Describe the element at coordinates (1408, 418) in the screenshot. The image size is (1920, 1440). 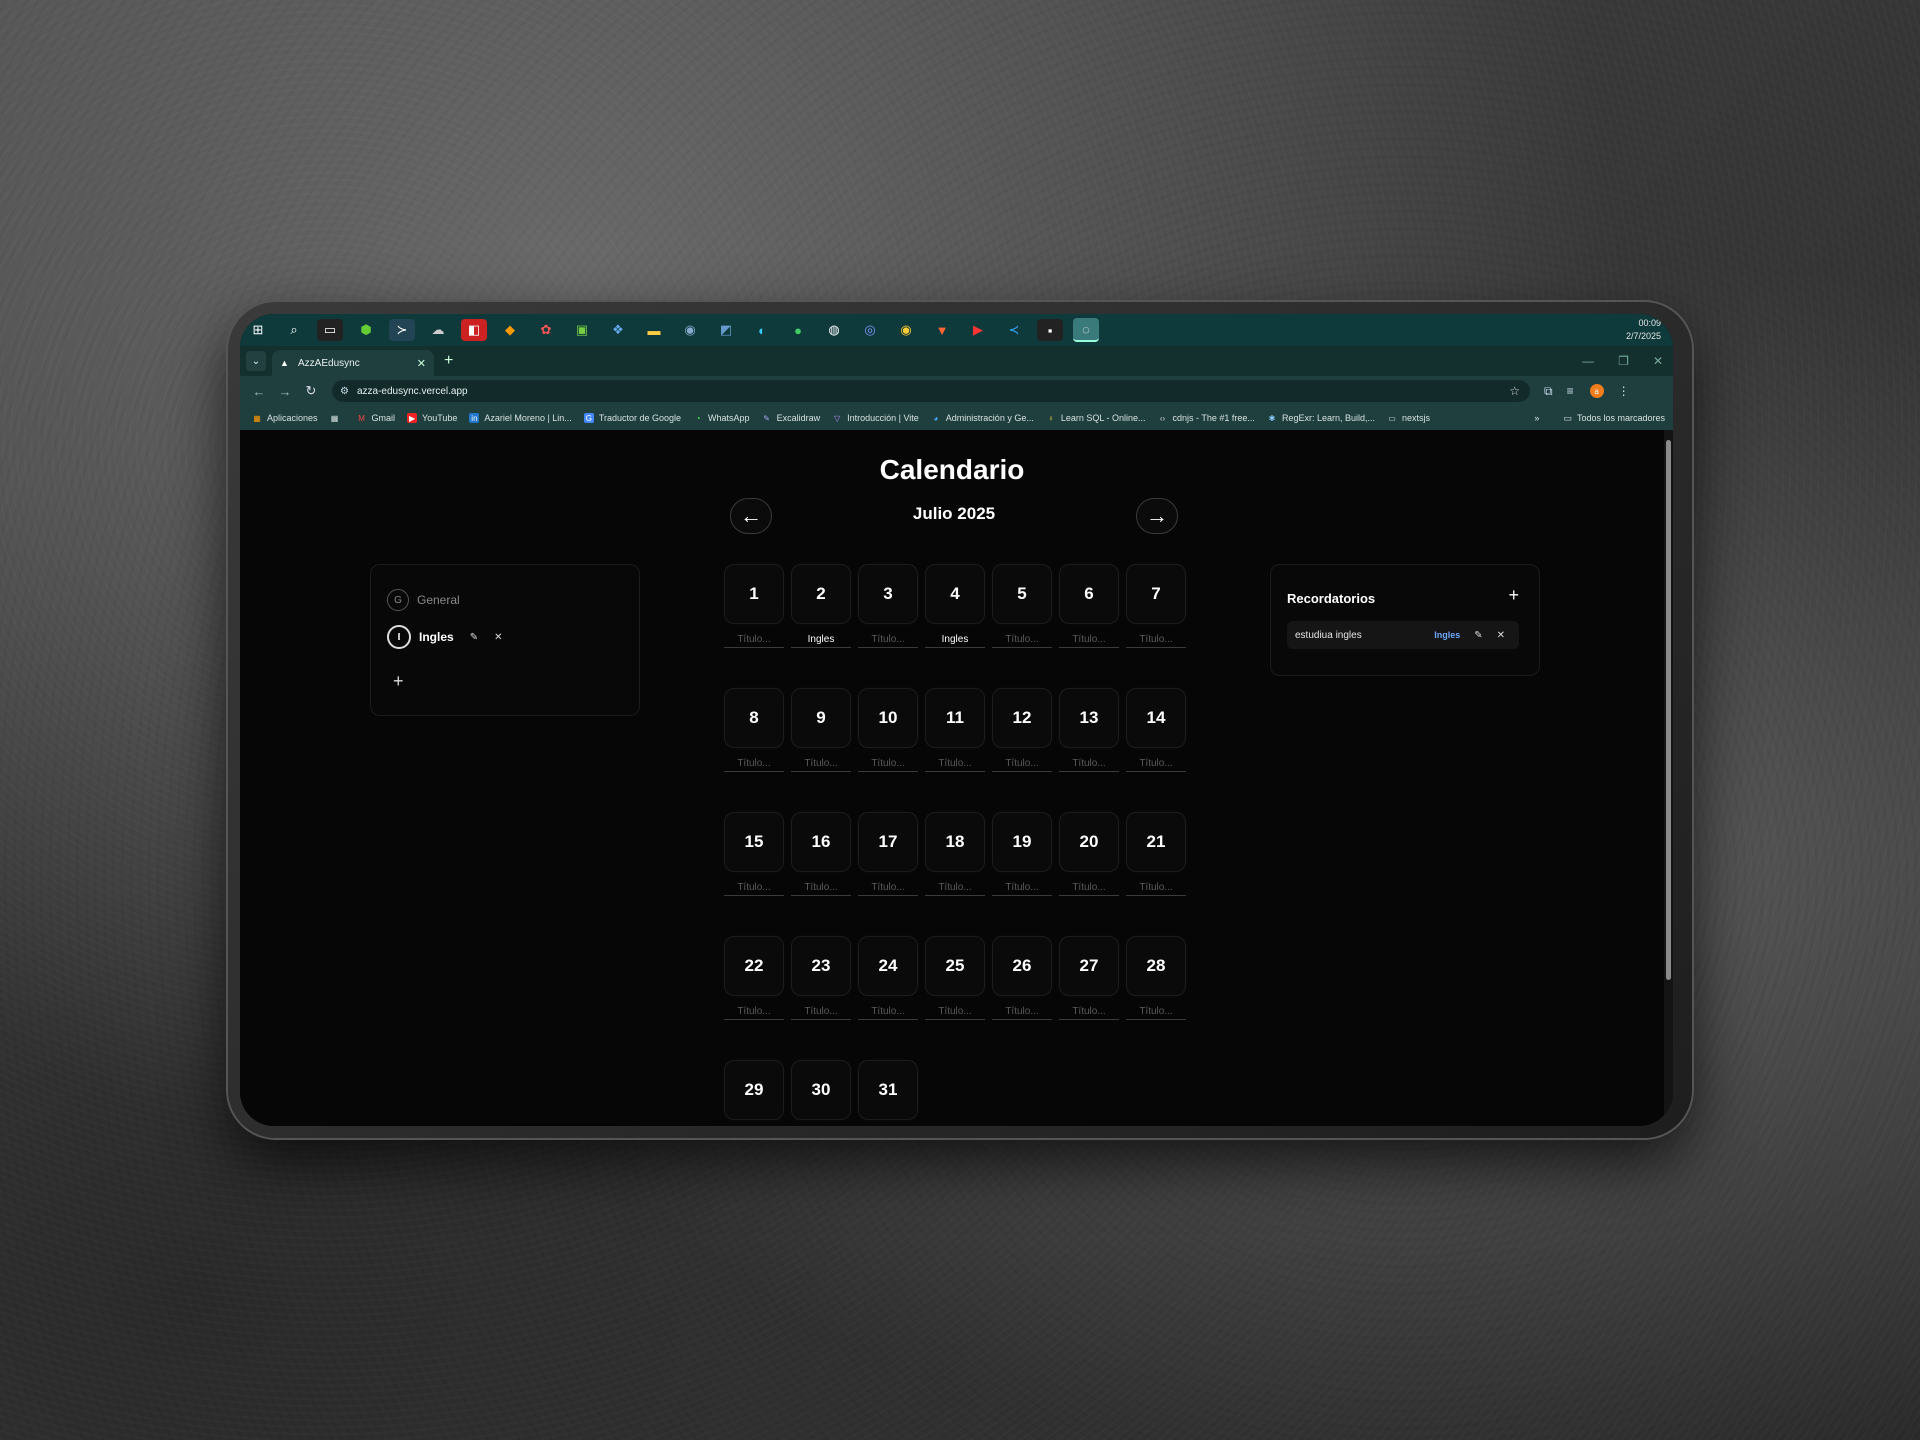
I see `bookmark-nextsjs: ▭ nextsjs` at that location.